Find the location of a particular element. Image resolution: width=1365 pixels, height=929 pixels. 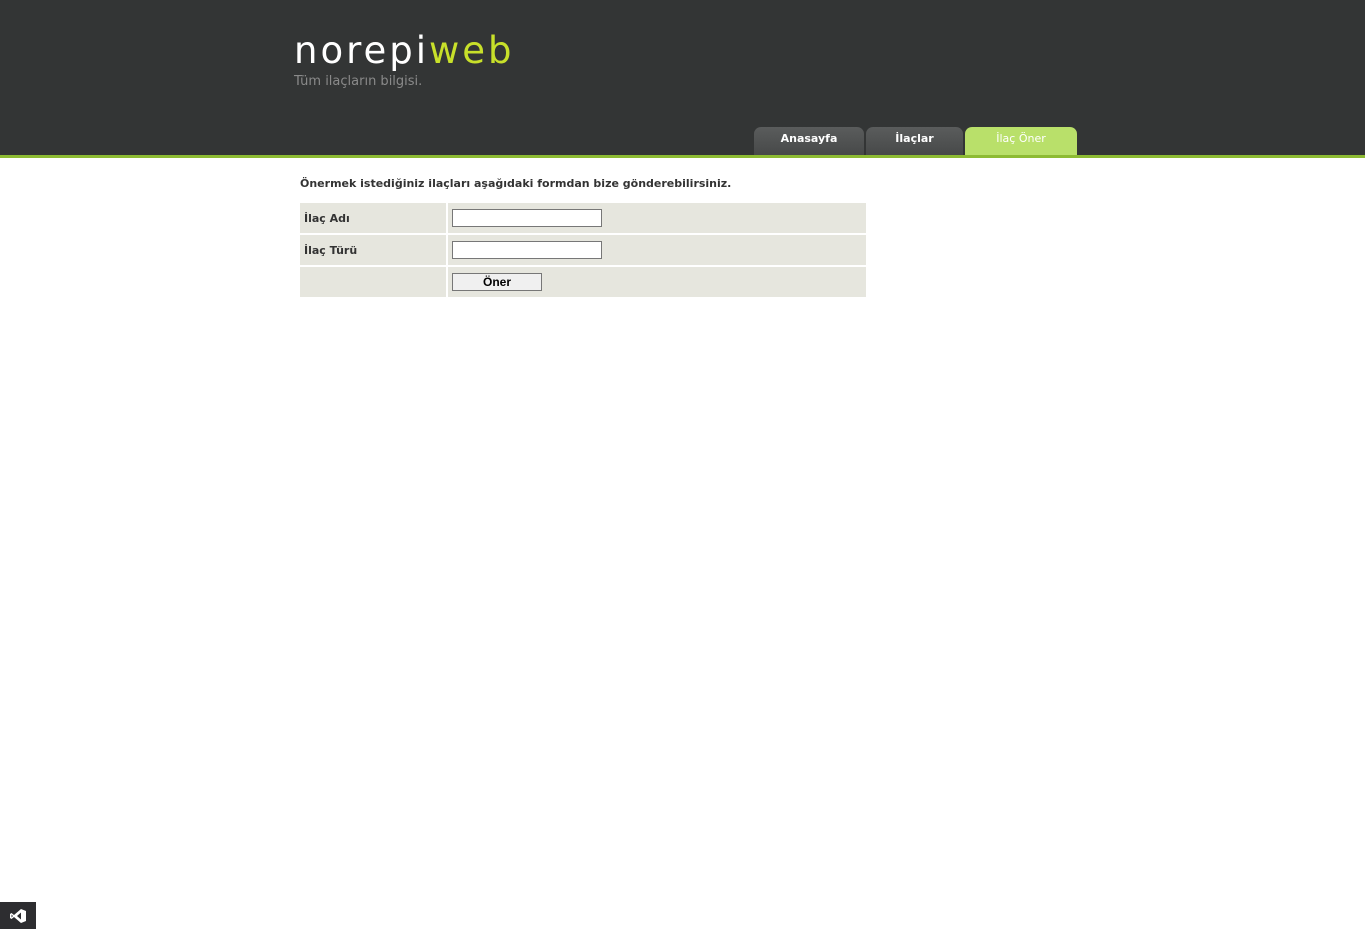

visual-studio-glyph is located at coordinates (18, 915).